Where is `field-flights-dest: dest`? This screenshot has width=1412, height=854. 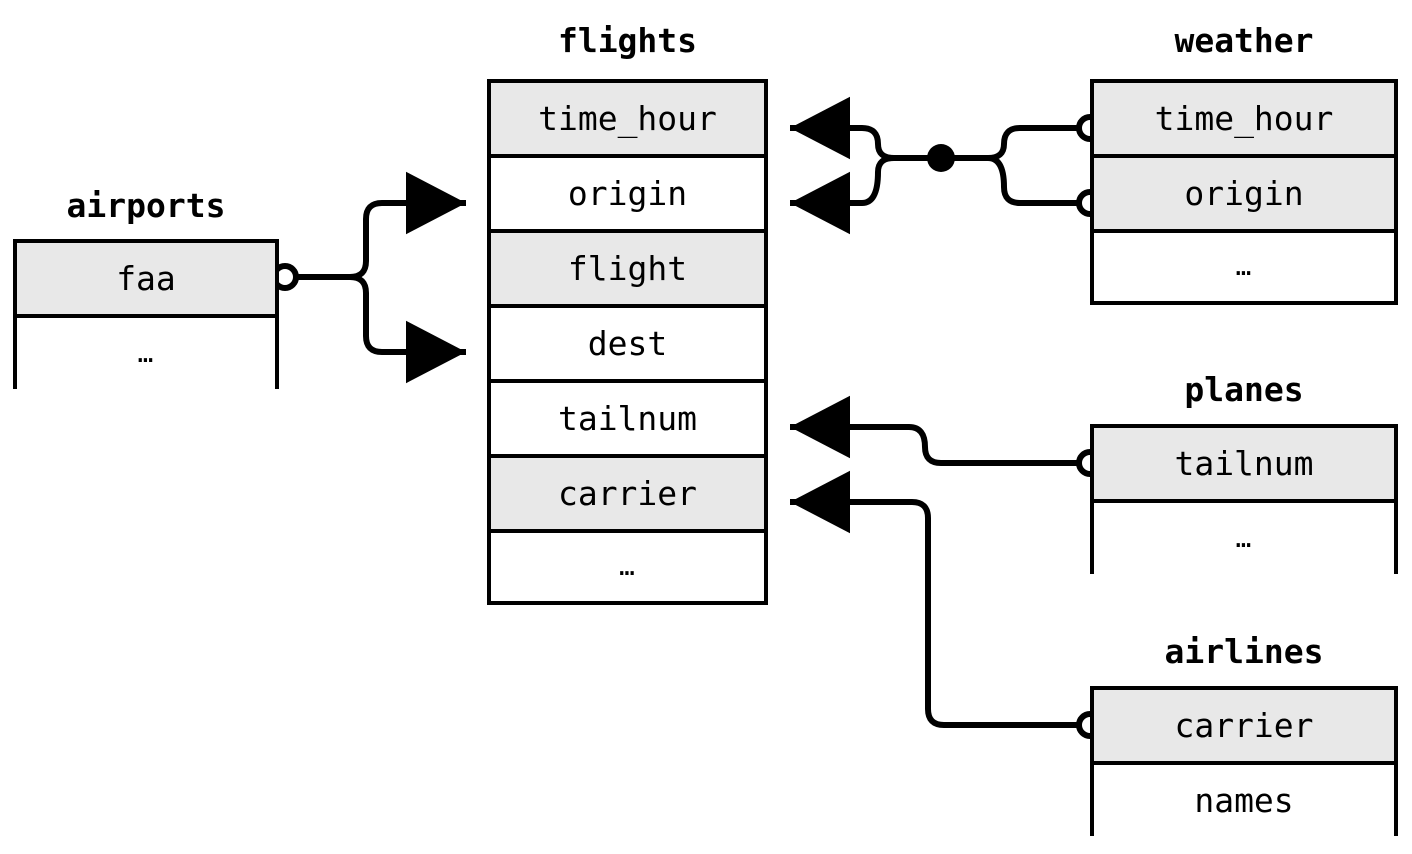
field-flights-dest: dest is located at coordinates (627, 345).